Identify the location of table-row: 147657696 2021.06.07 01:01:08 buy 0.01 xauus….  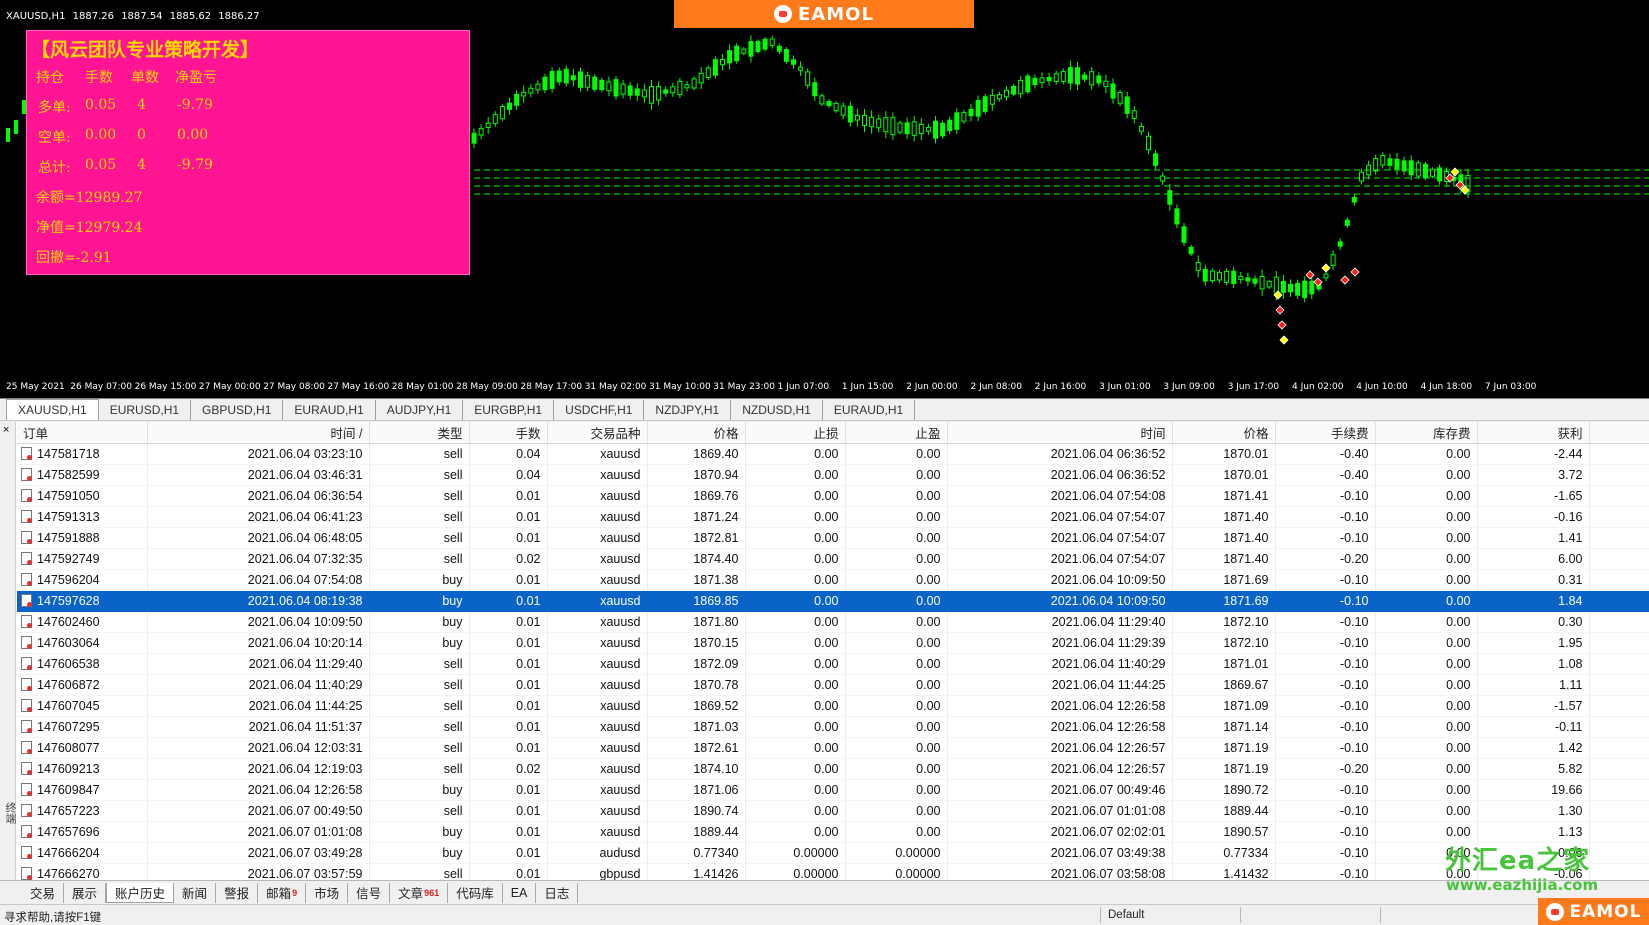
(833, 832).